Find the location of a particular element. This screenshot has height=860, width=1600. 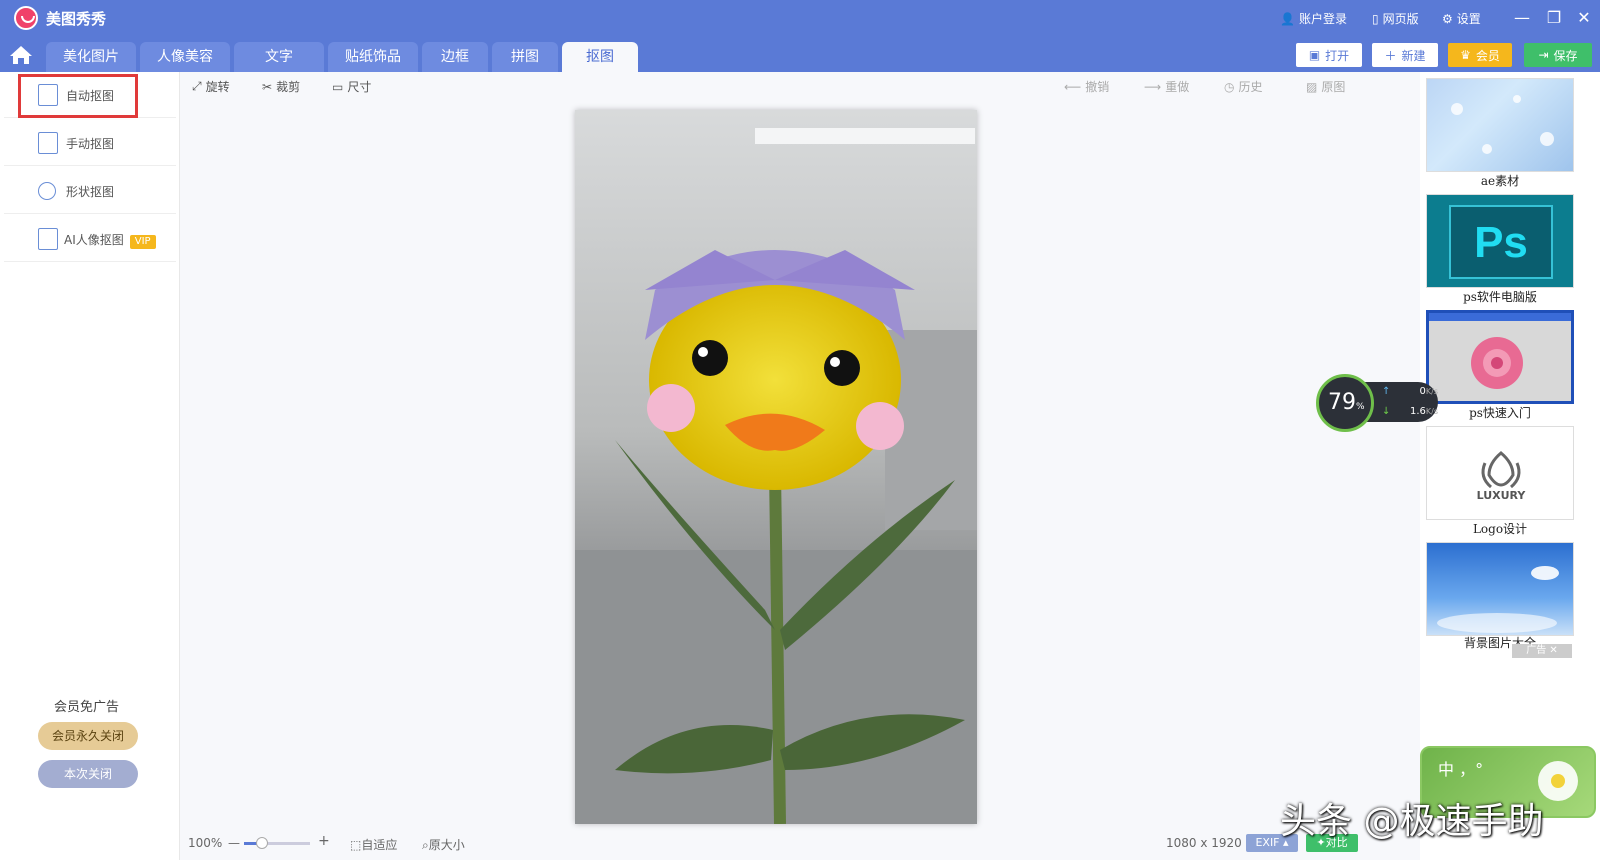

crop-button: ✂ 裁剪 is located at coordinates (281, 86).